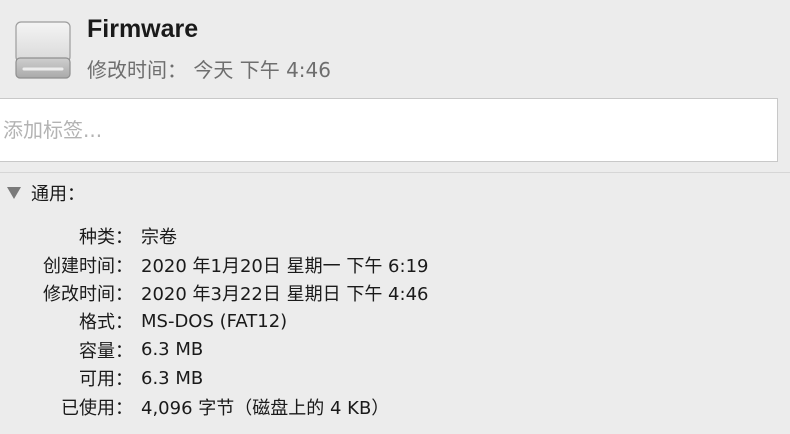  Describe the element at coordinates (106, 323) in the screenshot. I see `info-label: 格式：` at that location.